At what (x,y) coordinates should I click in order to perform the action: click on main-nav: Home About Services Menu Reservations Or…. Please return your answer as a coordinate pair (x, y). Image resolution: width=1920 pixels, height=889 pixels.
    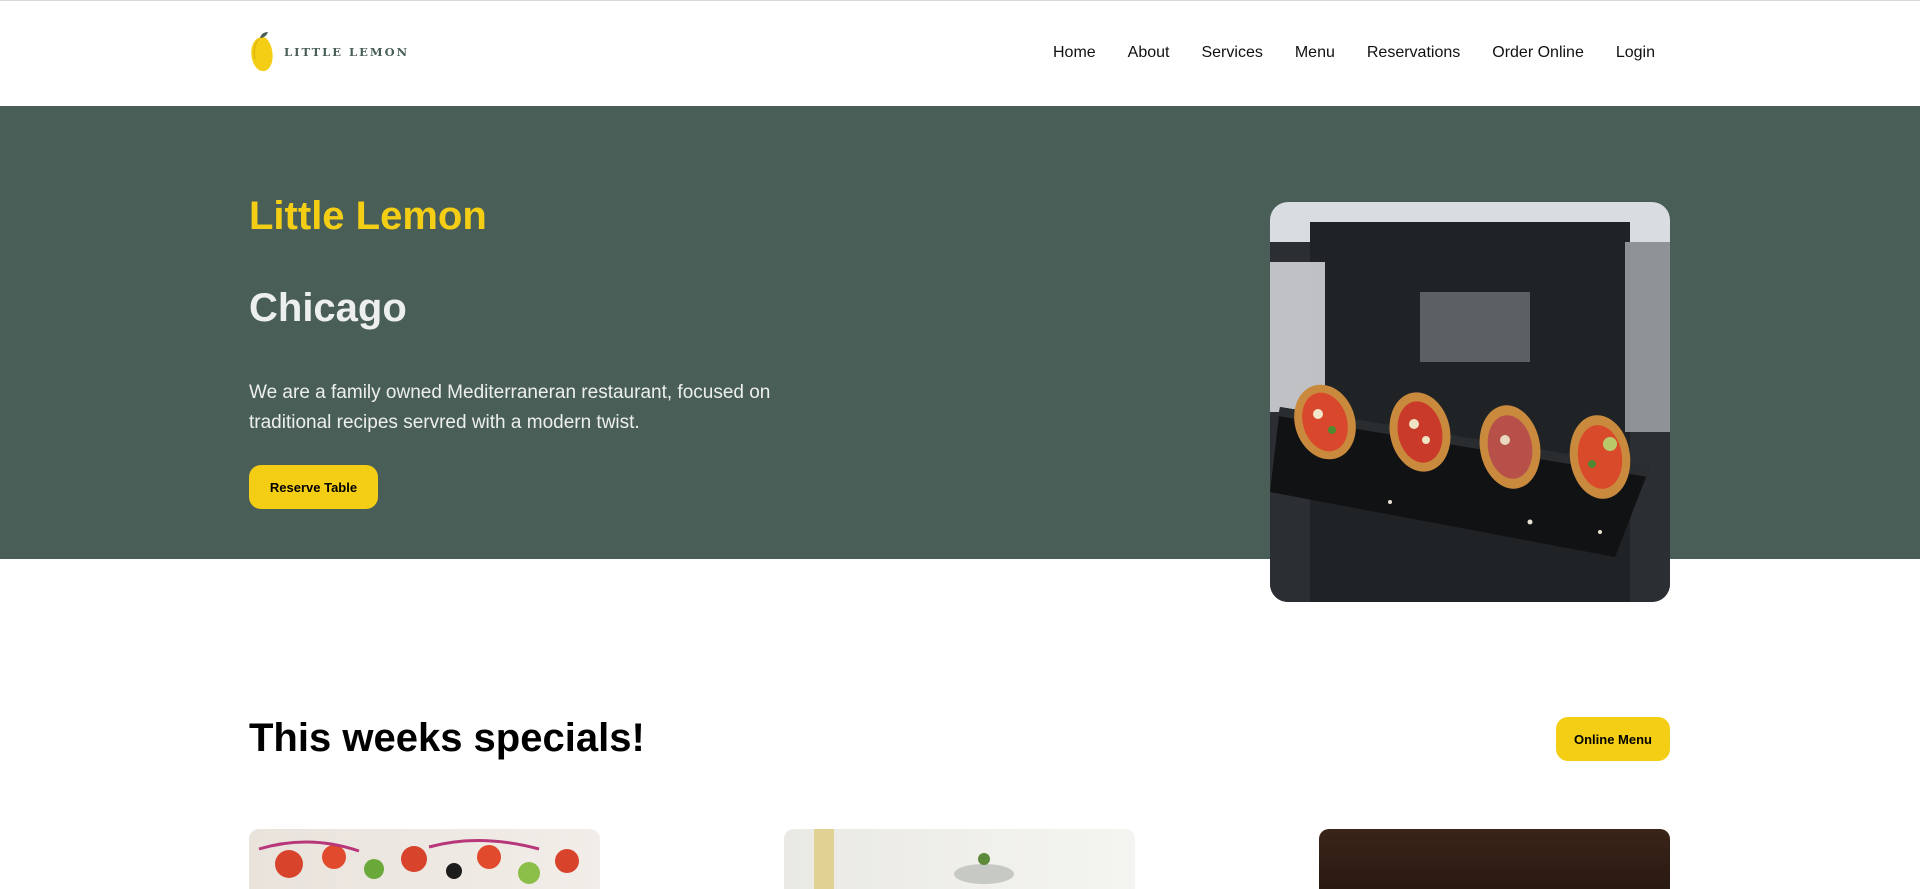
    Looking at the image, I should click on (1354, 53).